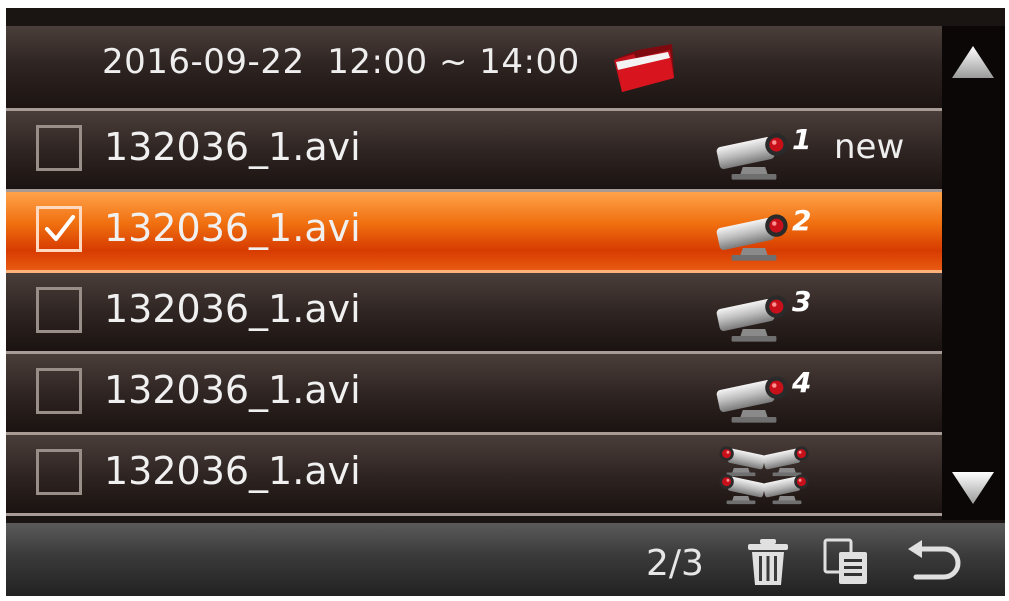  What do you see at coordinates (474, 394) in the screenshot?
I see `file-row: 132036_1.avi 4` at bounding box center [474, 394].